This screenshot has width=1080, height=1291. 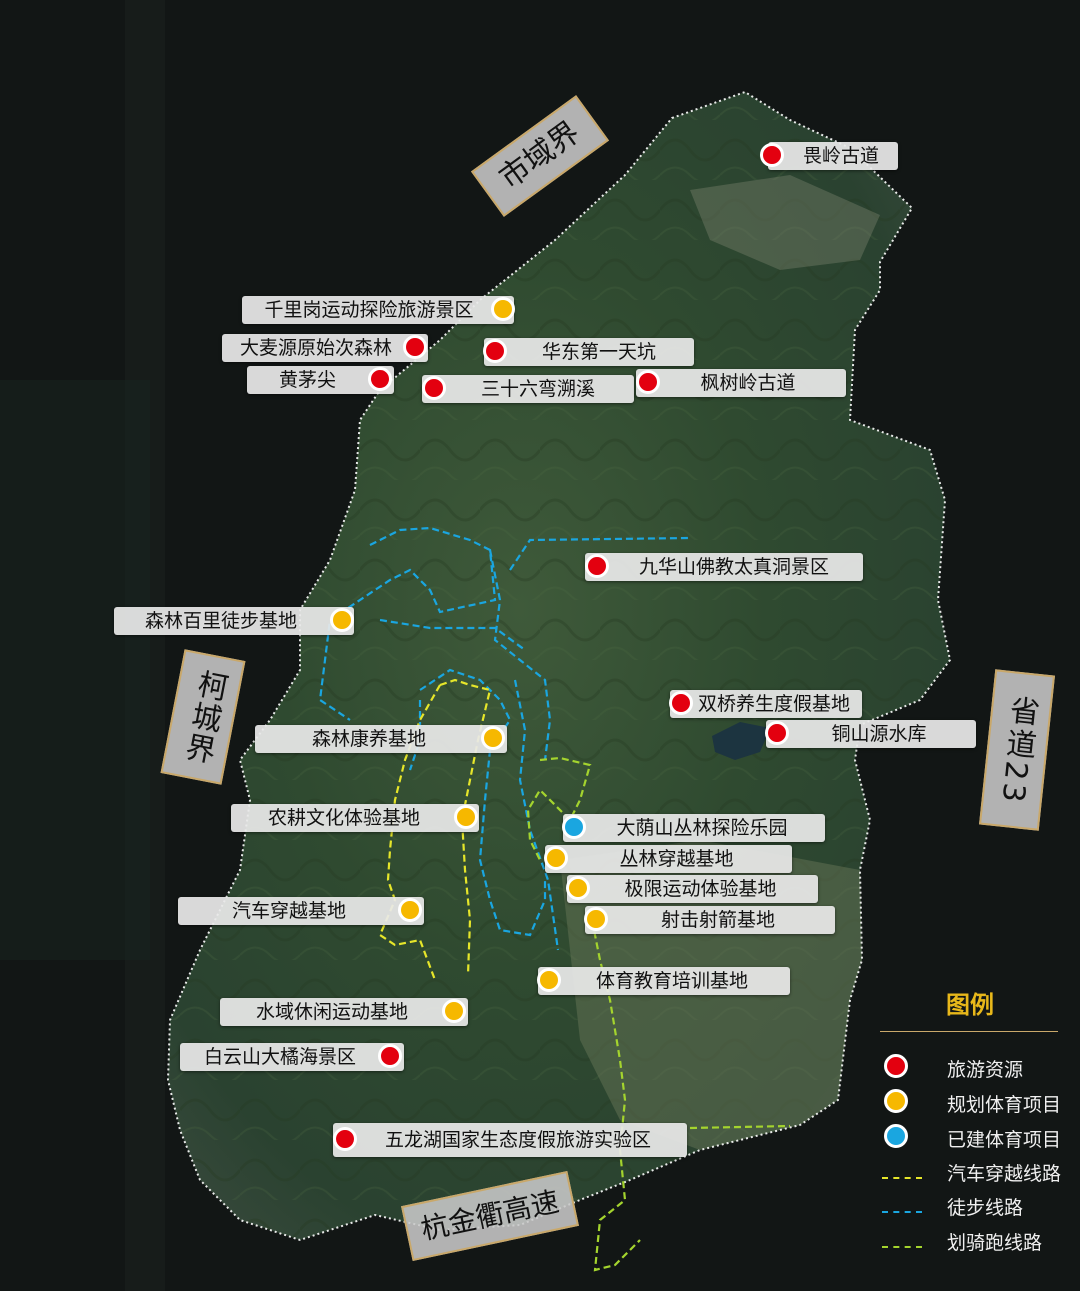 I want to click on poi-label-conglin: 丛林穿越基地, so click(x=668, y=859).